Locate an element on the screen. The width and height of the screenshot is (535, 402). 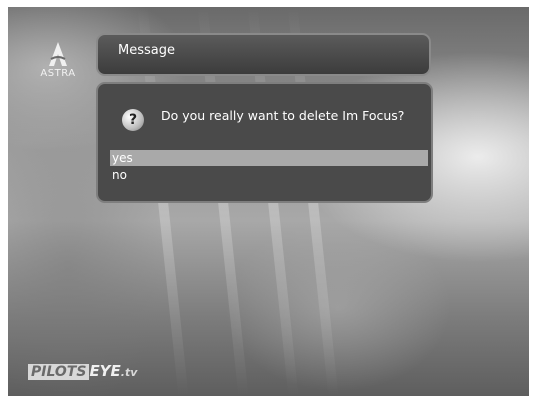
pilots-box-text: PILOTS is located at coordinates (59, 372).